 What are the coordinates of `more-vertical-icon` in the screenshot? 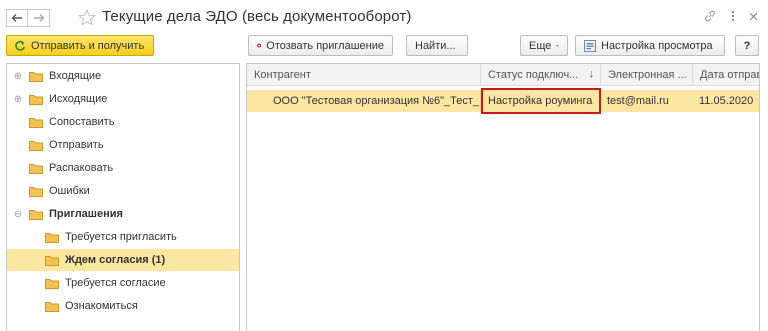 It's located at (733, 16).